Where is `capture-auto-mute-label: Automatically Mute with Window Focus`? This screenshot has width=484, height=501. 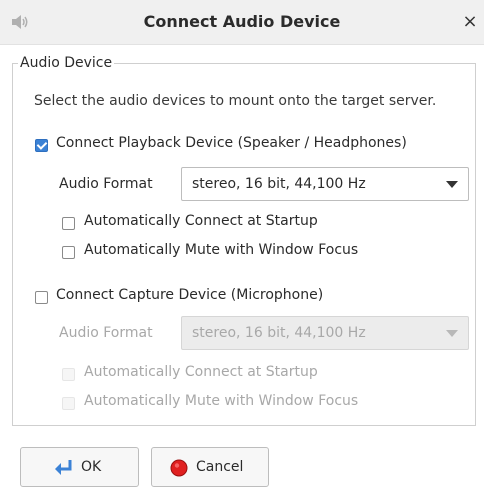
capture-auto-mute-label: Automatically Mute with Window Focus is located at coordinates (221, 401).